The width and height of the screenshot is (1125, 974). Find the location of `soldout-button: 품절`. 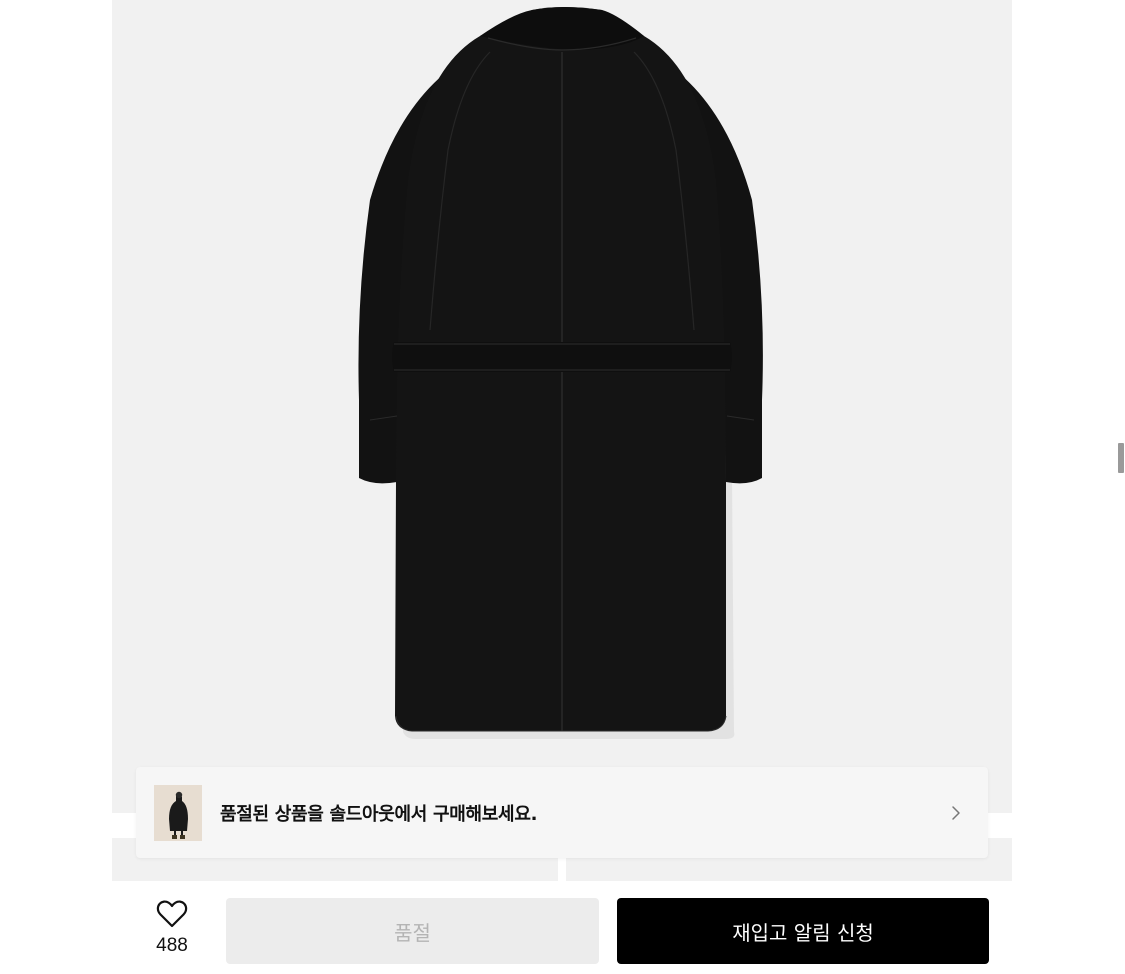

soldout-button: 품절 is located at coordinates (412, 931).